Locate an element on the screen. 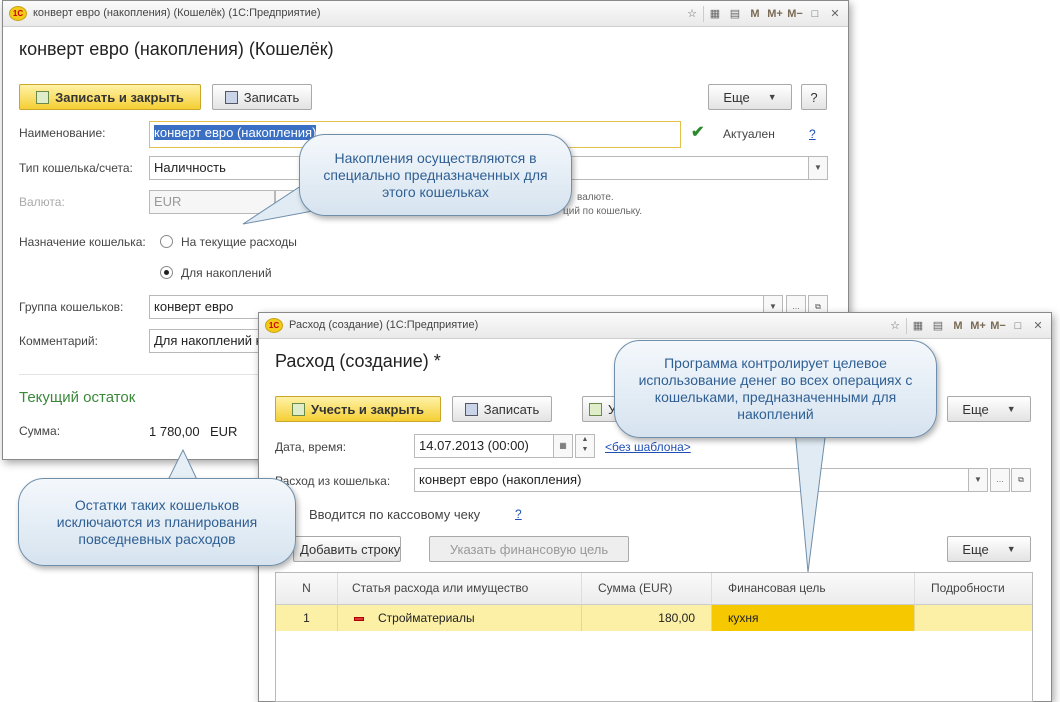 The image size is (1060, 702). row-sum: 180,00 is located at coordinates (647, 618).